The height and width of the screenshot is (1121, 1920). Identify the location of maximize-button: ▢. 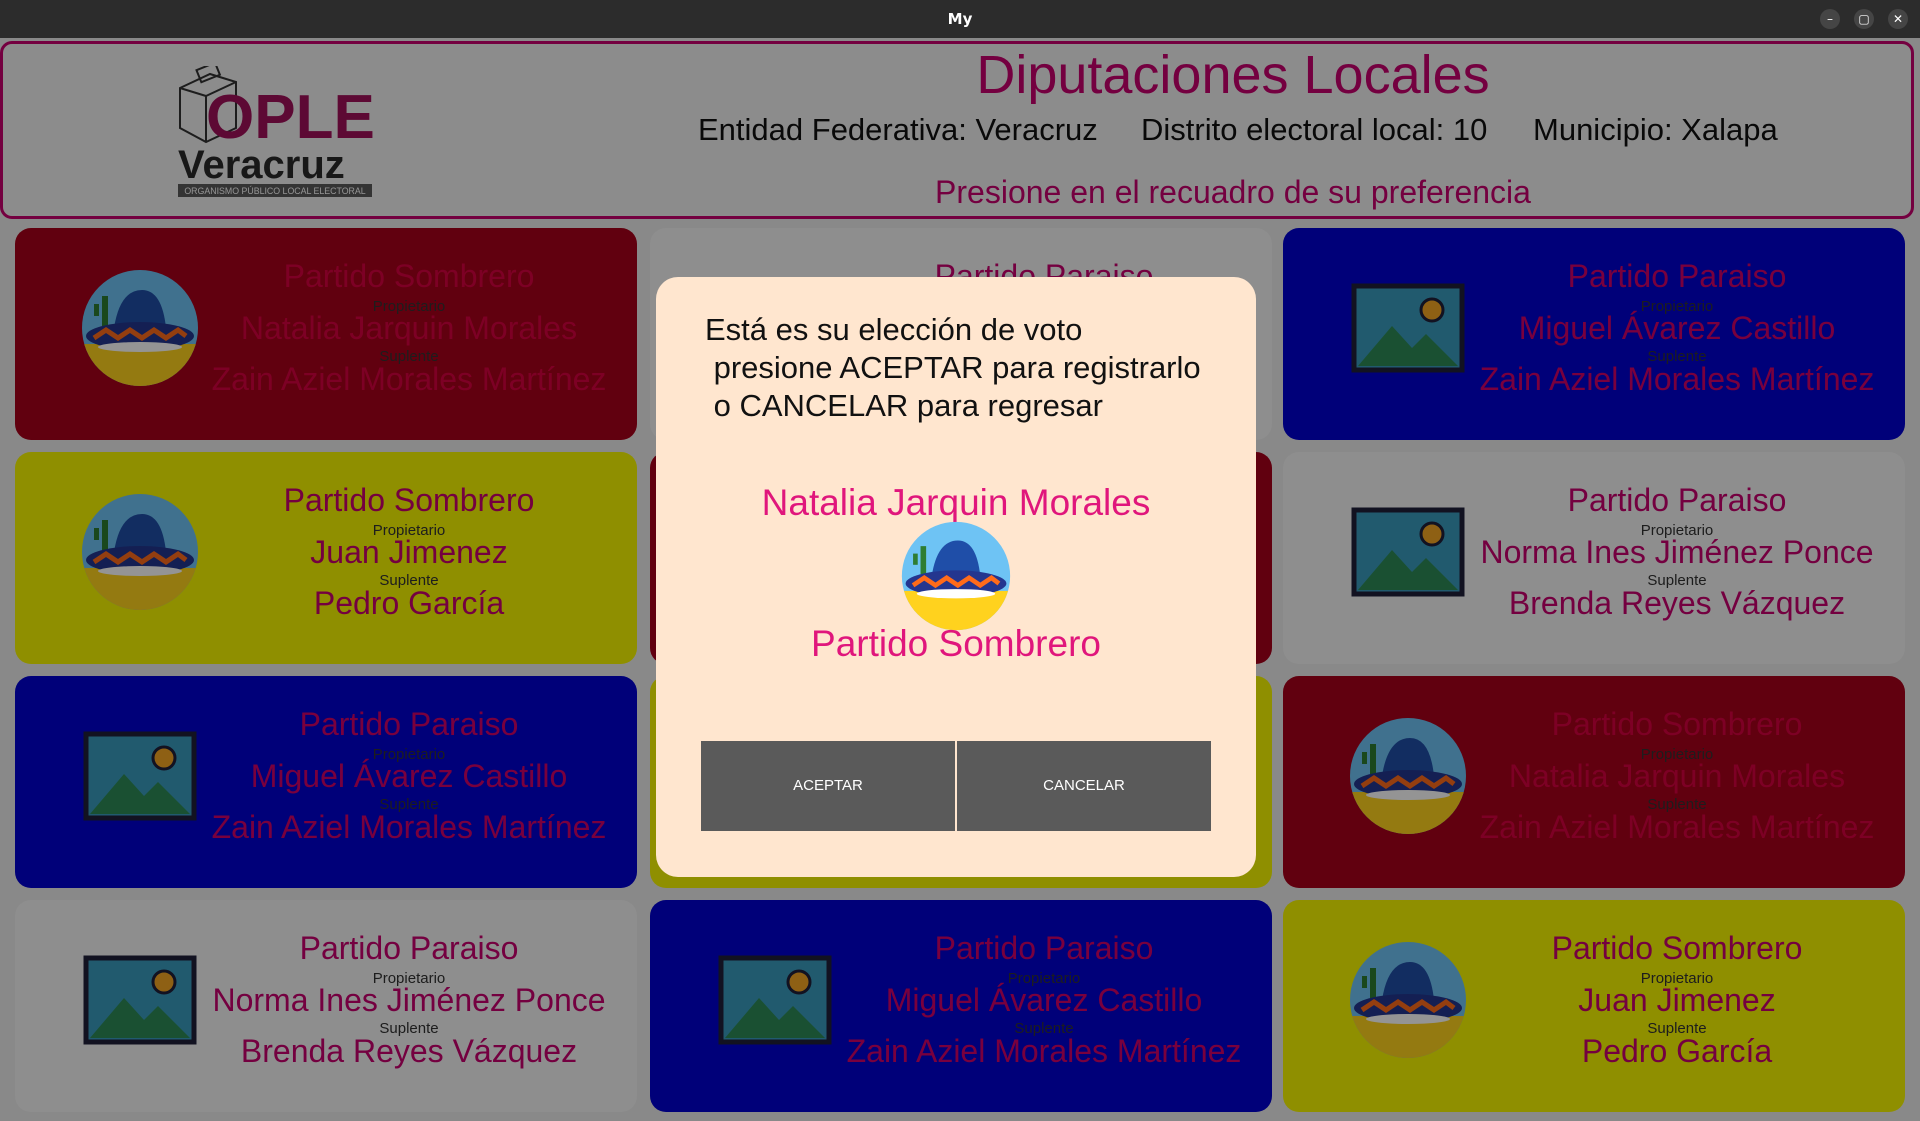
(1864, 19).